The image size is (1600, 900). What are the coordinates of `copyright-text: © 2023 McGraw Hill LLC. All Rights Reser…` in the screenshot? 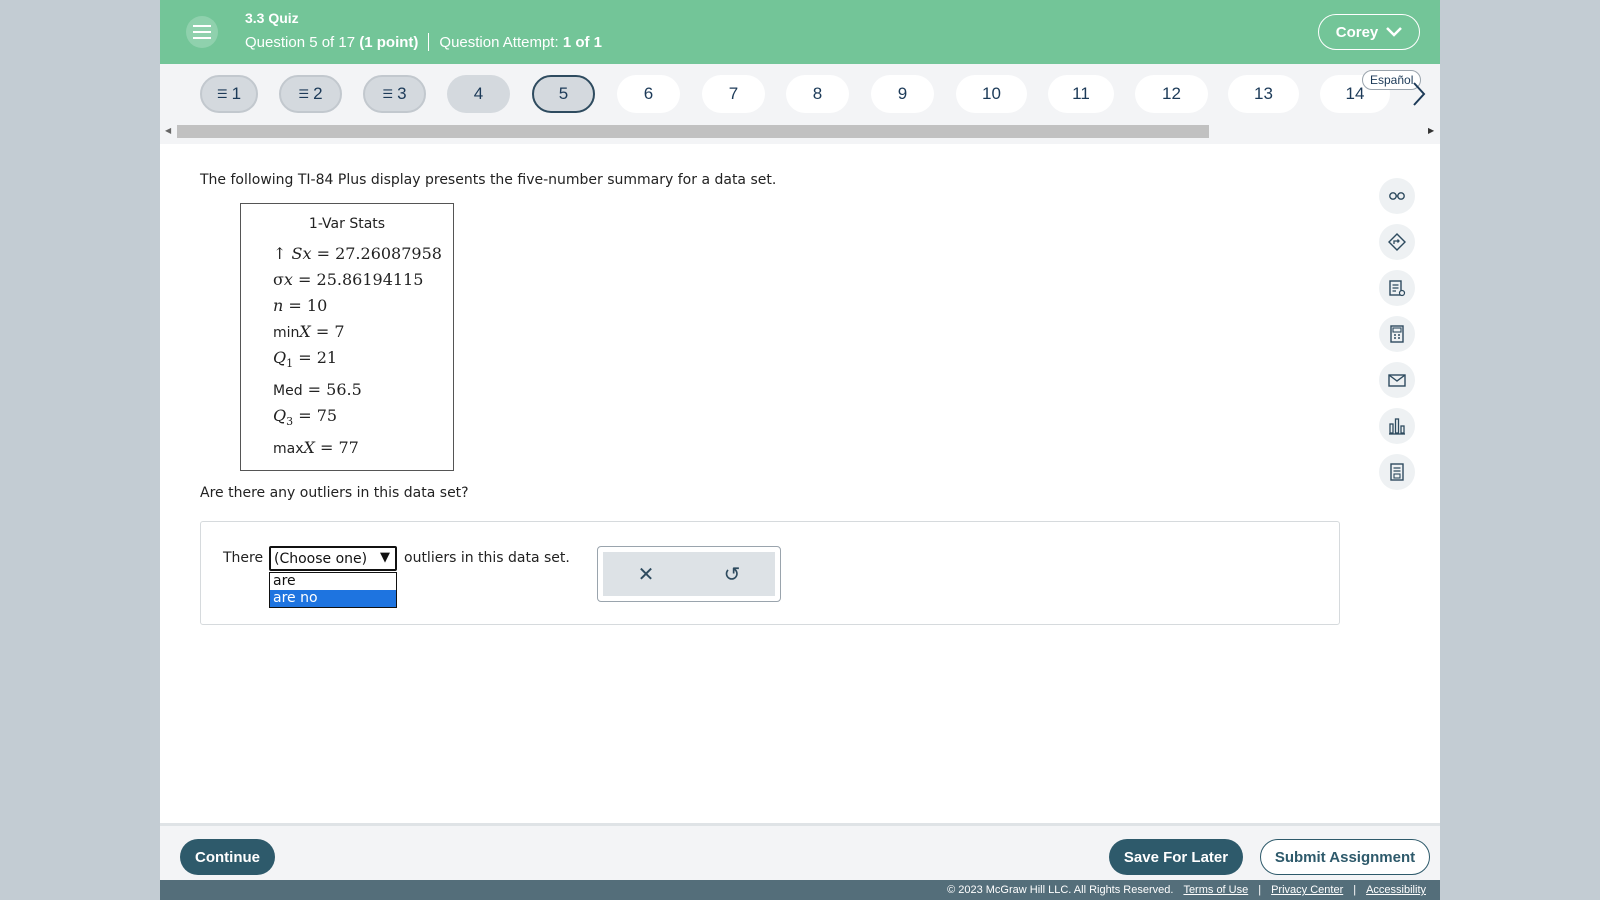 It's located at (1060, 890).